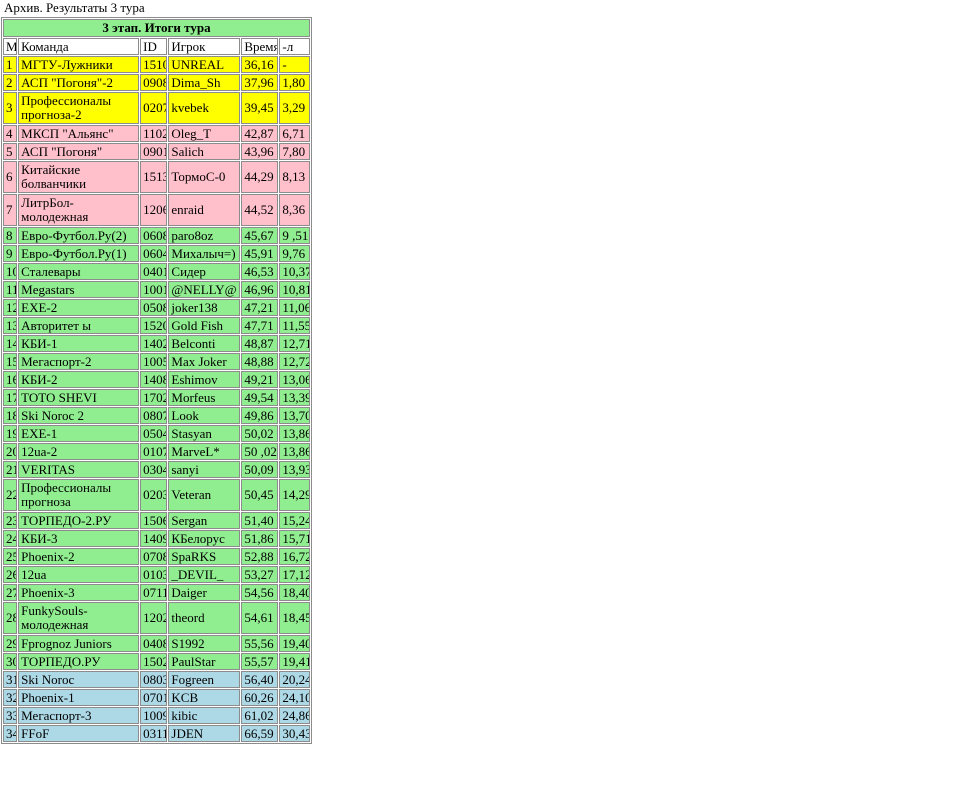 This screenshot has height=812, width=962. Describe the element at coordinates (260, 343) in the screenshot. I see `cell-time: 48,87` at that location.